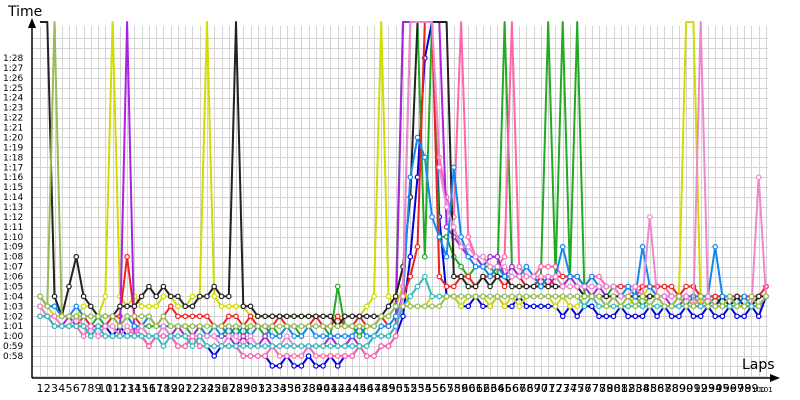  What do you see at coordinates (13, 79) in the screenshot?
I see `y-tick-label: 1:26` at bounding box center [13, 79].